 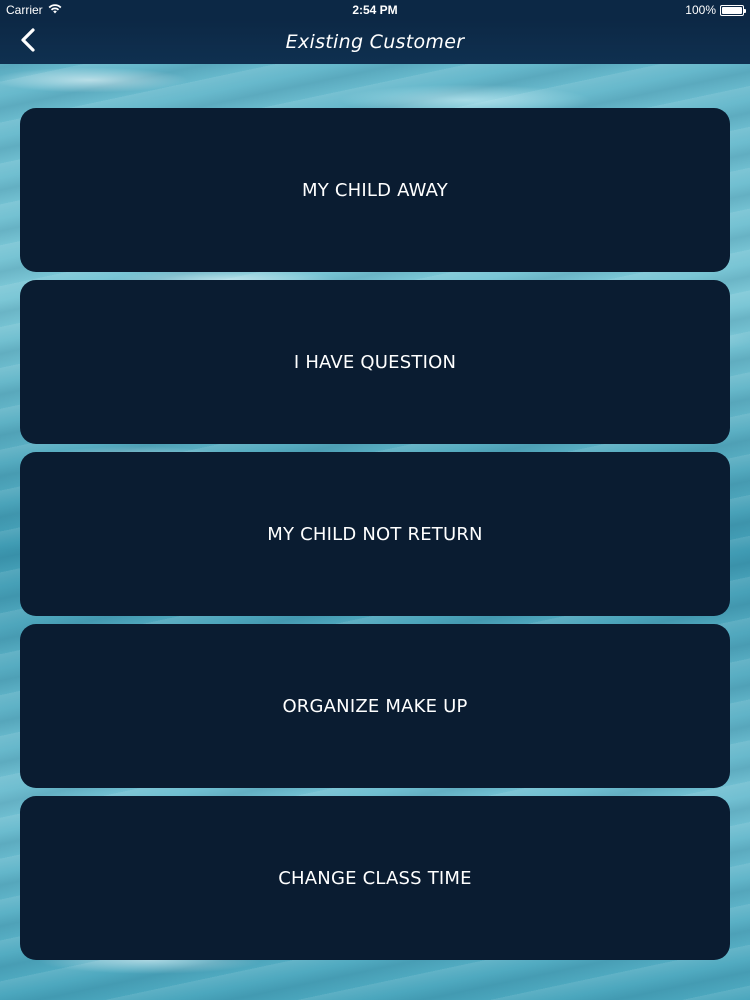 I want to click on battery-tip, so click(x=745, y=10).